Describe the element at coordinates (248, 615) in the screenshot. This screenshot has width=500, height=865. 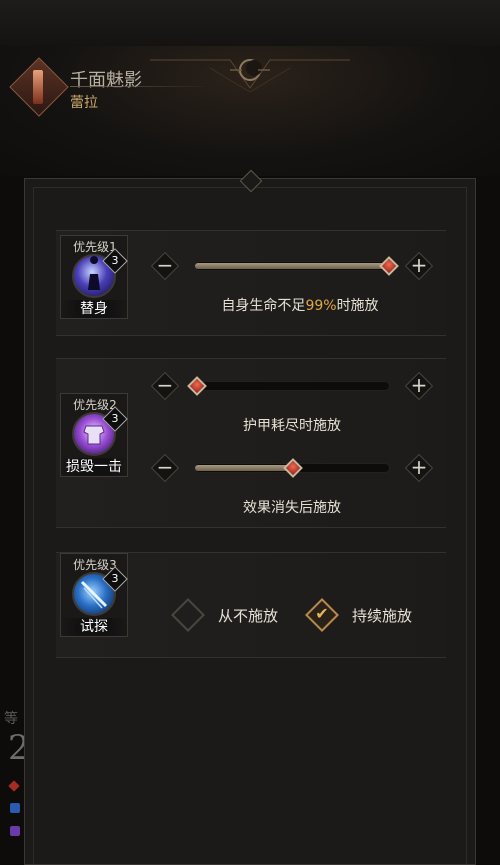
I see `option-never-cast-label: 从不施放` at that location.